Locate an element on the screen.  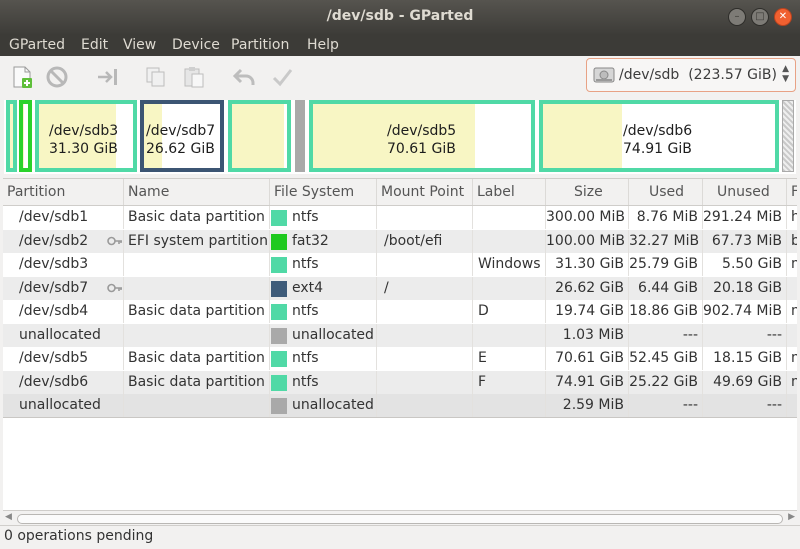
paste-icon is located at coordinates (194, 77).